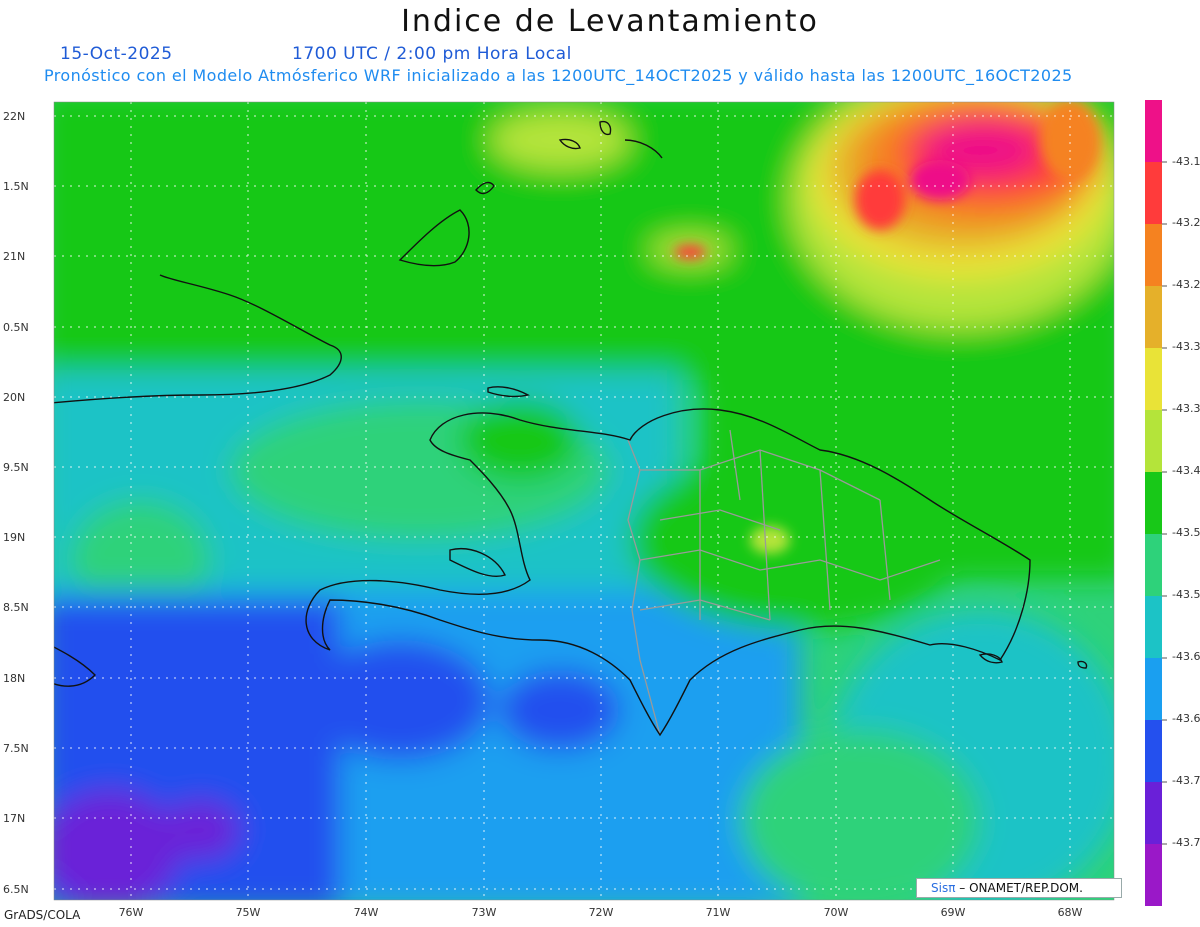 The width and height of the screenshot is (1200, 927). What do you see at coordinates (1186, 470) in the screenshot?
I see `colorbar-label: -43.4` at bounding box center [1186, 470].